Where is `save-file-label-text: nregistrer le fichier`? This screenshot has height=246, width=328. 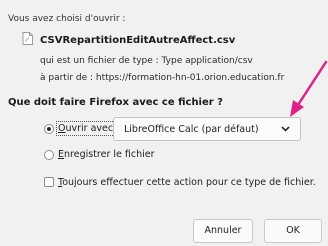 save-file-label-text: nregistrer le fichier is located at coordinates (109, 154).